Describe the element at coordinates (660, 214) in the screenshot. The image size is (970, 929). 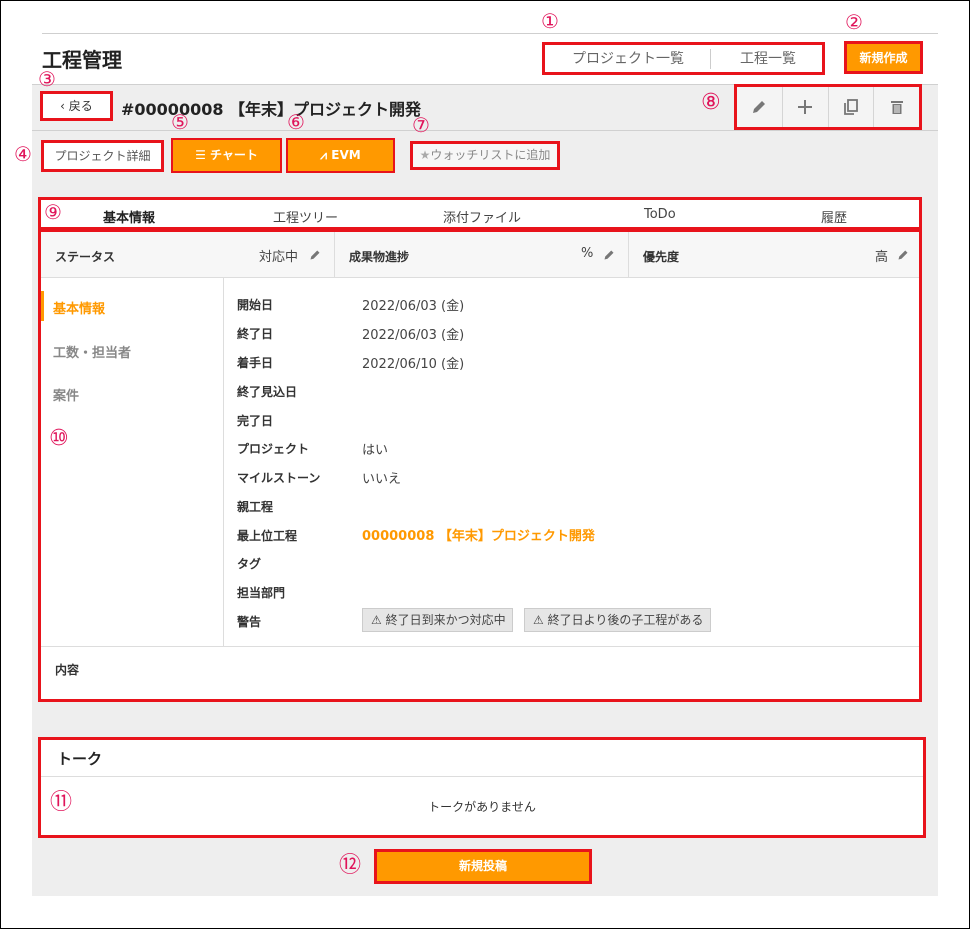
I see `tab-todo: ToDo` at that location.